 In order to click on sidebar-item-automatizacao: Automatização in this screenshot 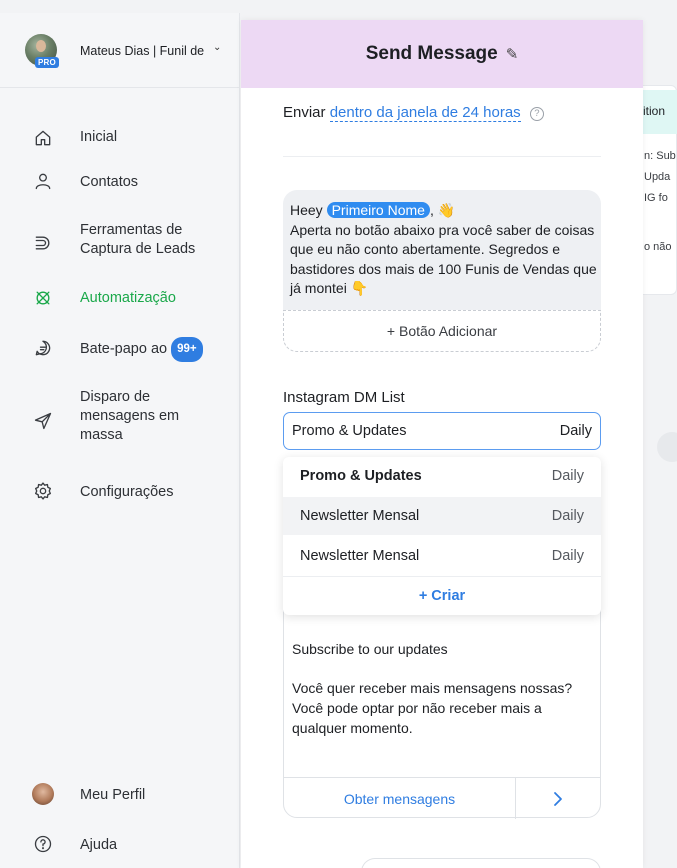, I will do `click(120, 303)`.